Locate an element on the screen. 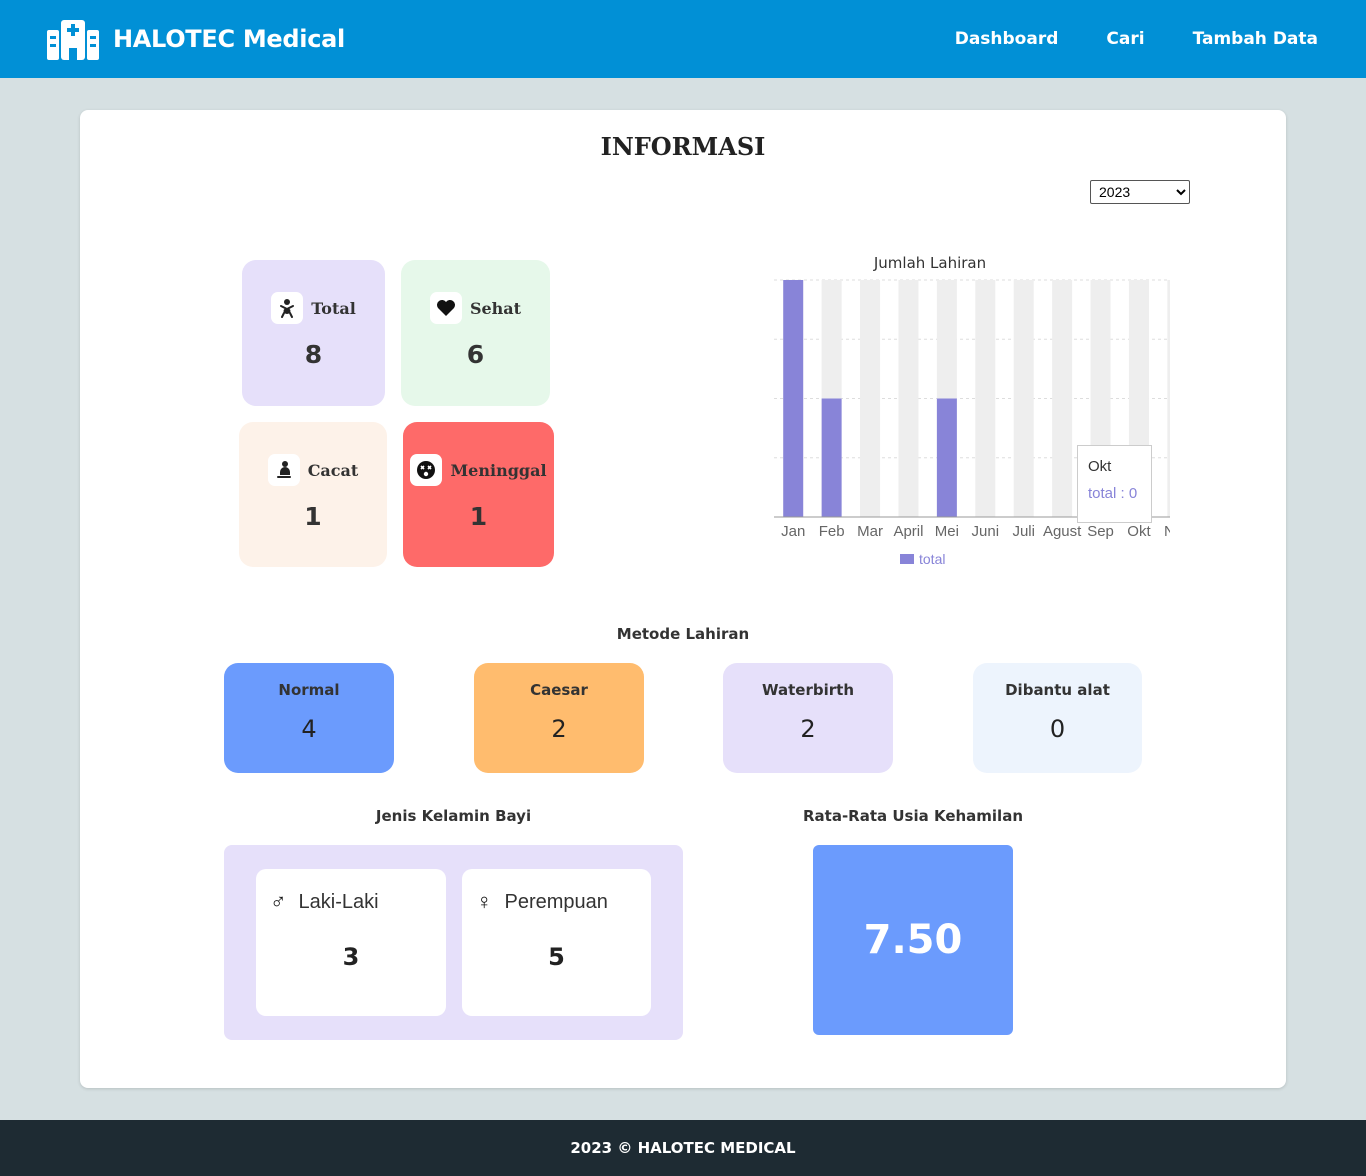  nav-tambah-data-link: Tambah Data is located at coordinates (1255, 39).